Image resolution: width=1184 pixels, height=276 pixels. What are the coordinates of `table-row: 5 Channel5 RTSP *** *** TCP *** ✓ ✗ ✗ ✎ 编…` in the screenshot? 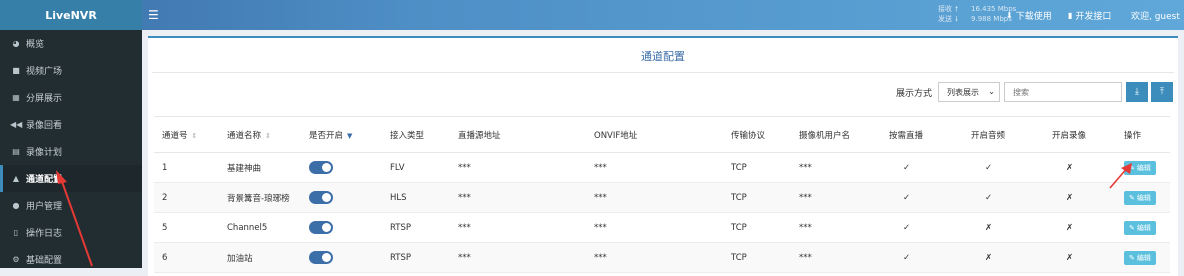 It's located at (662, 227).